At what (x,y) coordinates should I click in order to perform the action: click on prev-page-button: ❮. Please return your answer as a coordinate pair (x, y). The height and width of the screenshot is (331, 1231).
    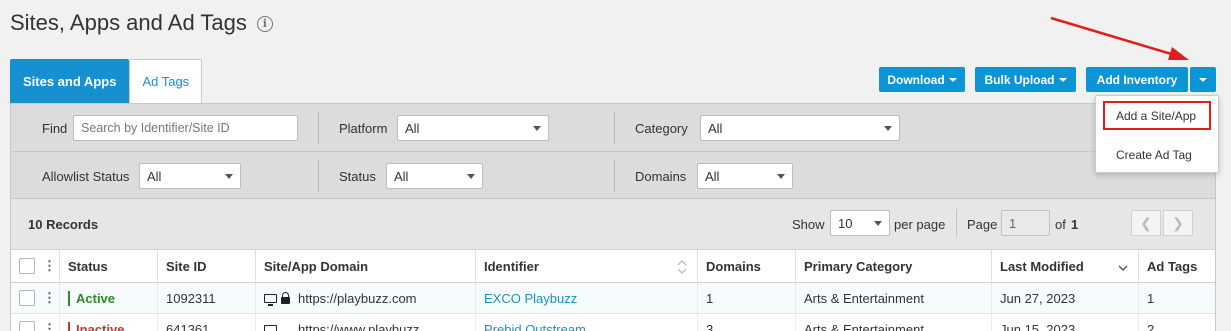
    Looking at the image, I should click on (1146, 223).